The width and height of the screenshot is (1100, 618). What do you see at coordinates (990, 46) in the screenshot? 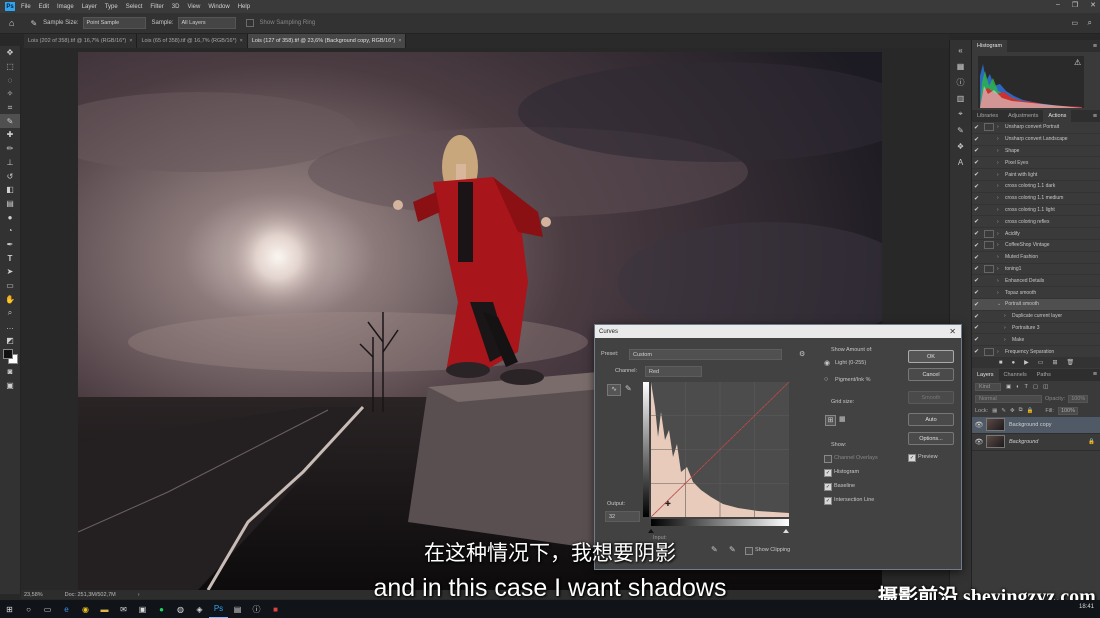
I see `tab-histogram: Histogram` at bounding box center [990, 46].